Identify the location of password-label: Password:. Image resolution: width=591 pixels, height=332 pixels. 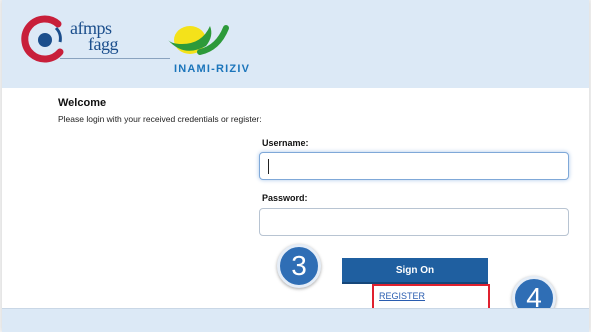
(285, 198).